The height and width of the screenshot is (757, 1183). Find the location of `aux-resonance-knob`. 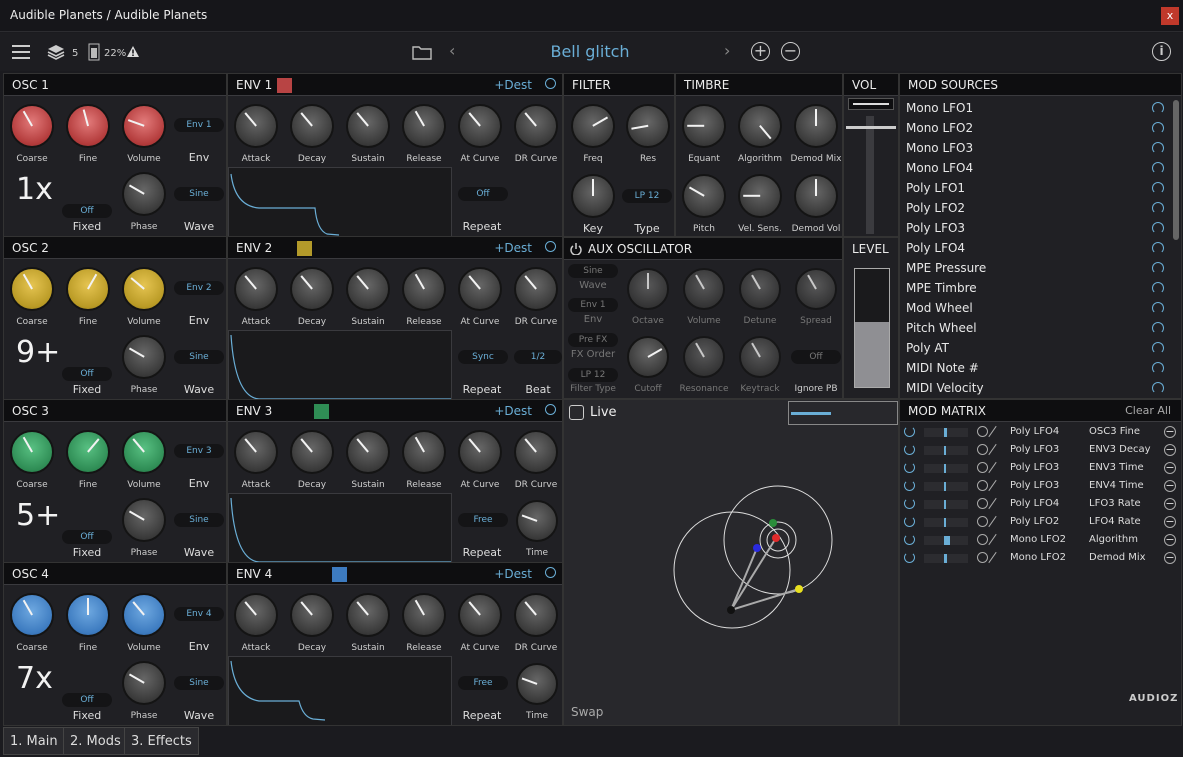

aux-resonance-knob is located at coordinates (704, 357).